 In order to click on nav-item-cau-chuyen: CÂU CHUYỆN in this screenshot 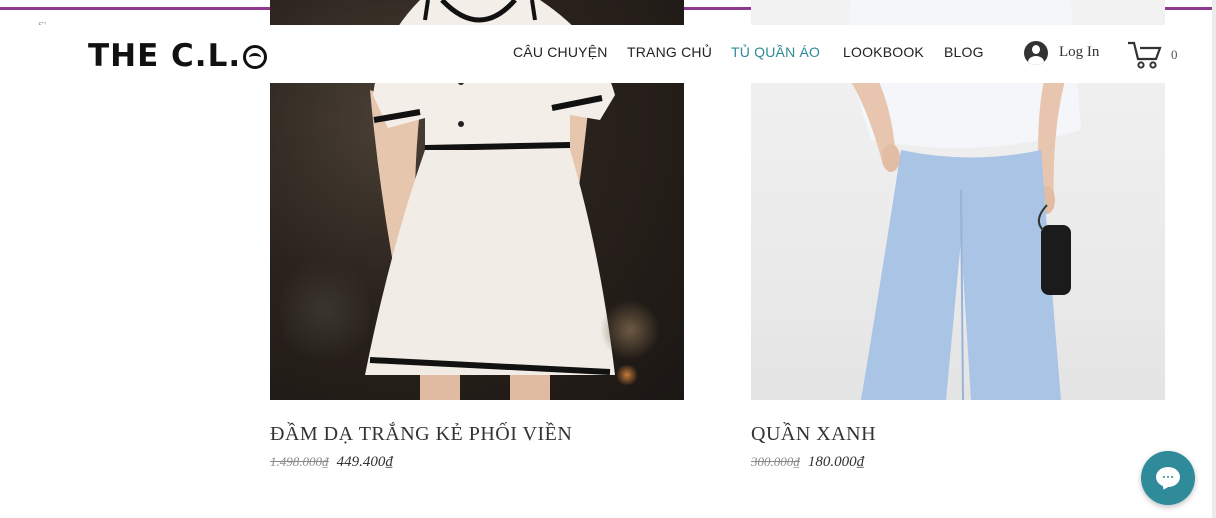, I will do `click(560, 52)`.